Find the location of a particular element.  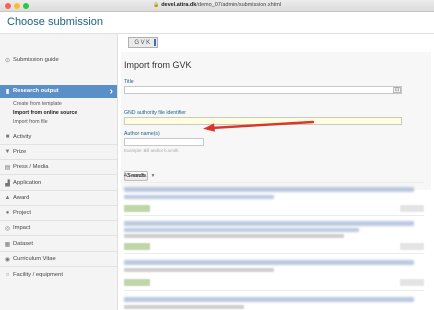

chart-icon: ▟ is located at coordinates (7, 184).